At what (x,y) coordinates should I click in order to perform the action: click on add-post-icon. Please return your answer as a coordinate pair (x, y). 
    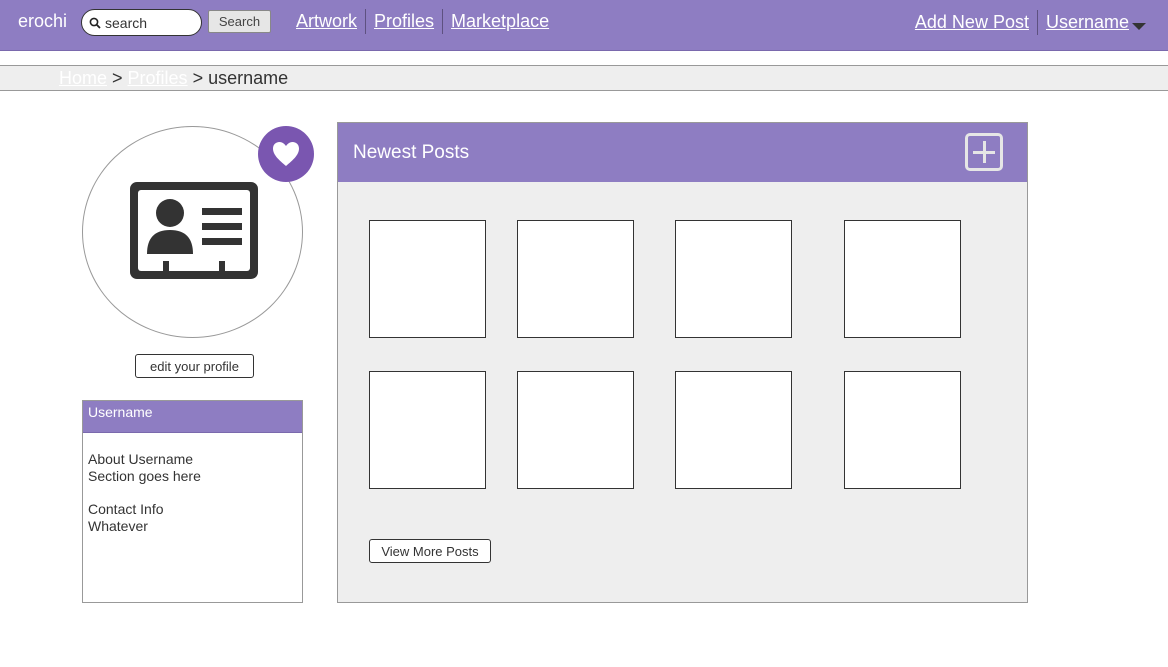
    Looking at the image, I should click on (984, 152).